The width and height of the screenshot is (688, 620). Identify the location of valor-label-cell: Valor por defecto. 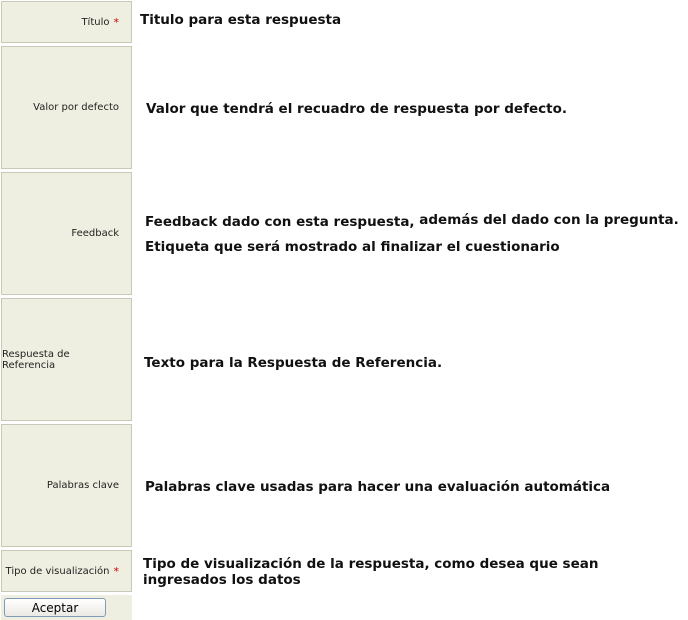
(66, 107).